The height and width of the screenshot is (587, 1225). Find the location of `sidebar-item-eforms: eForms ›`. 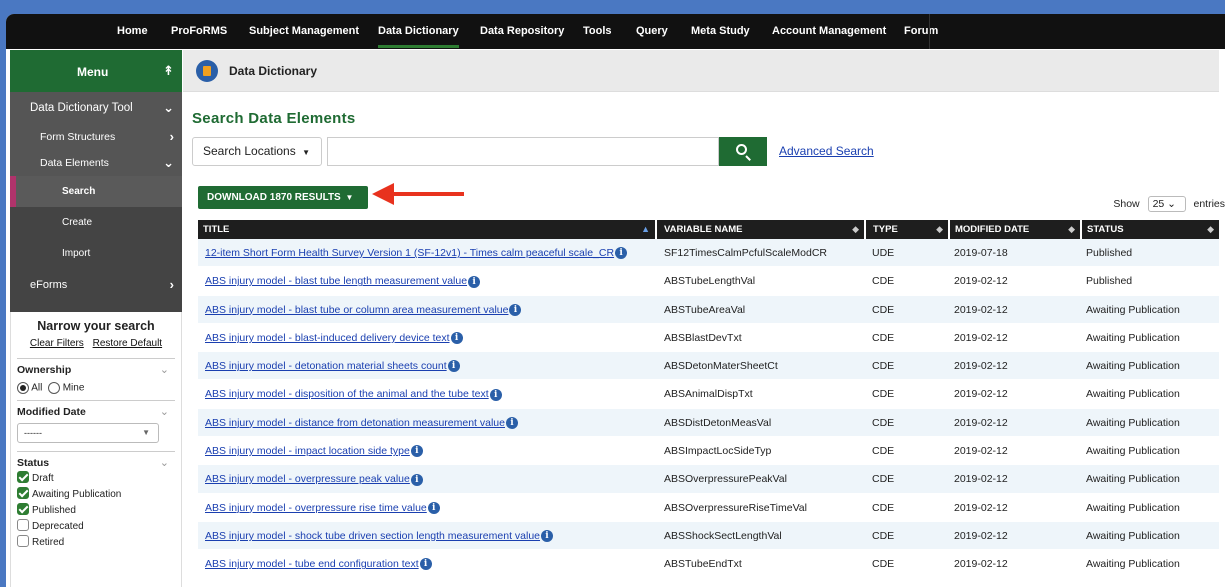

sidebar-item-eforms: eForms › is located at coordinates (96, 285).